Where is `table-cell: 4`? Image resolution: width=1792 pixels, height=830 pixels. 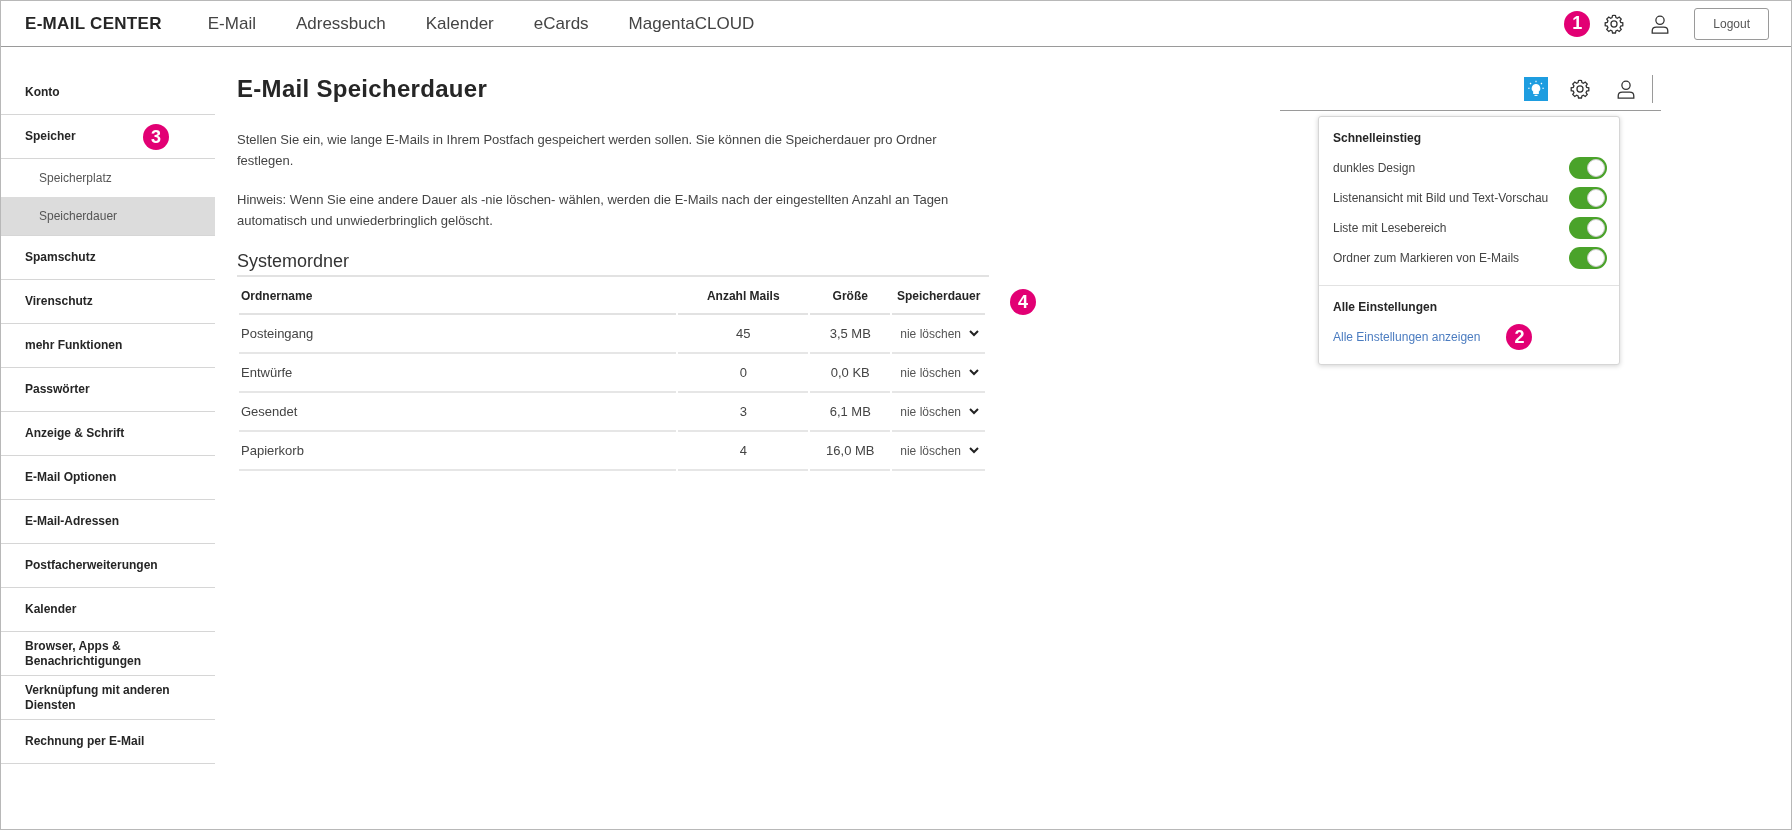
table-cell: 4 is located at coordinates (743, 451).